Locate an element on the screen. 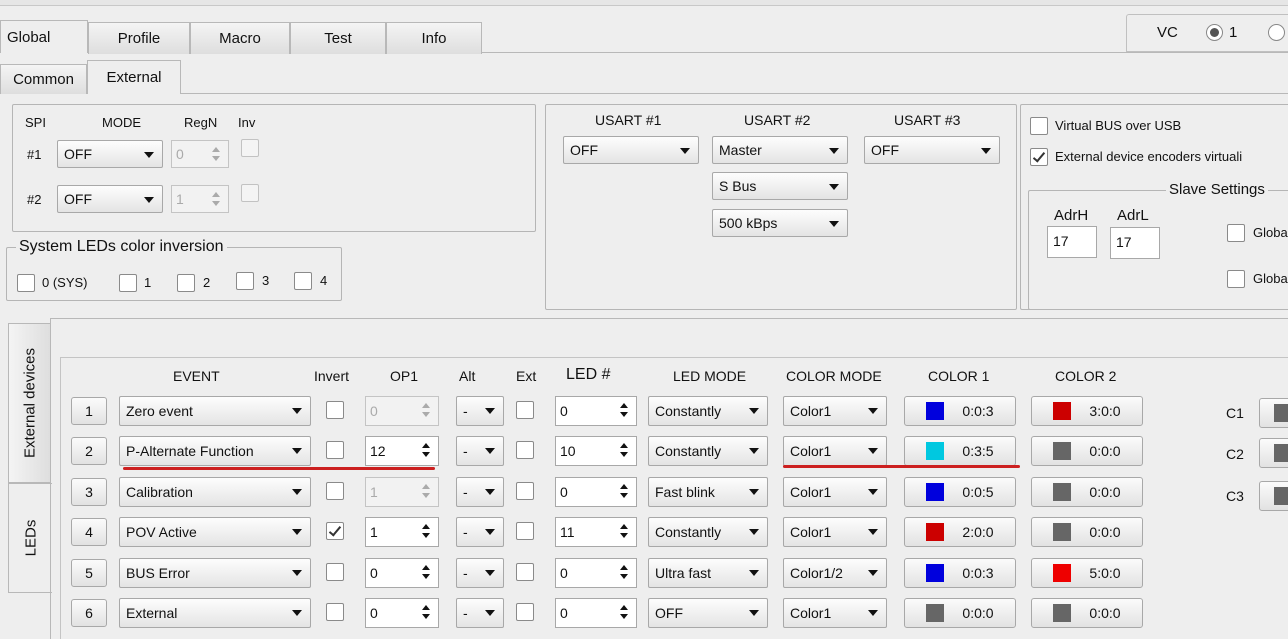 The width and height of the screenshot is (1288, 639). row-number-button: 1 is located at coordinates (89, 411).